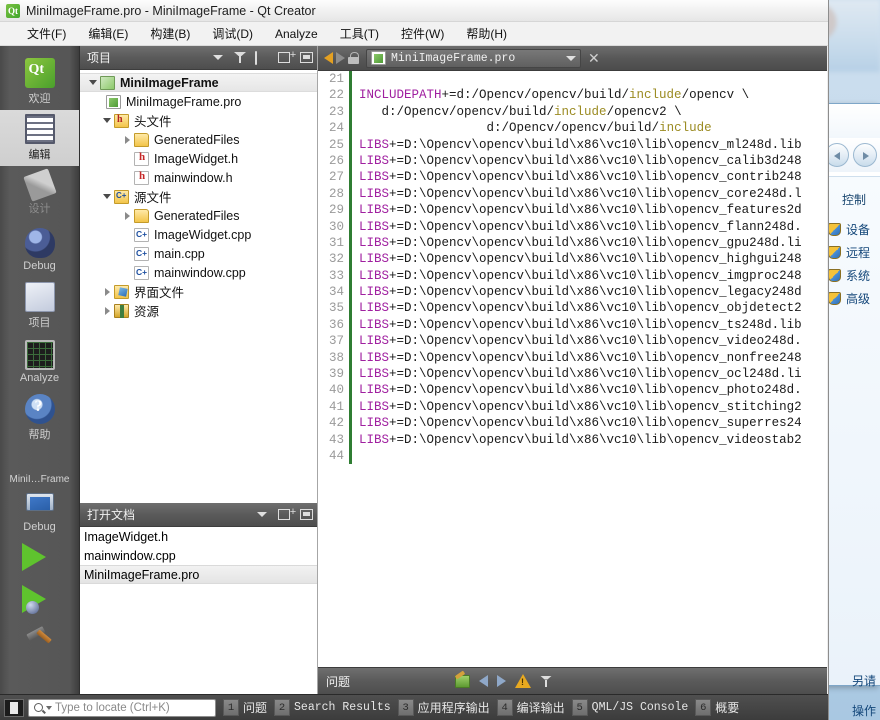 This screenshot has height=720, width=880. I want to click on menu-help: 帮助(H), so click(486, 33).